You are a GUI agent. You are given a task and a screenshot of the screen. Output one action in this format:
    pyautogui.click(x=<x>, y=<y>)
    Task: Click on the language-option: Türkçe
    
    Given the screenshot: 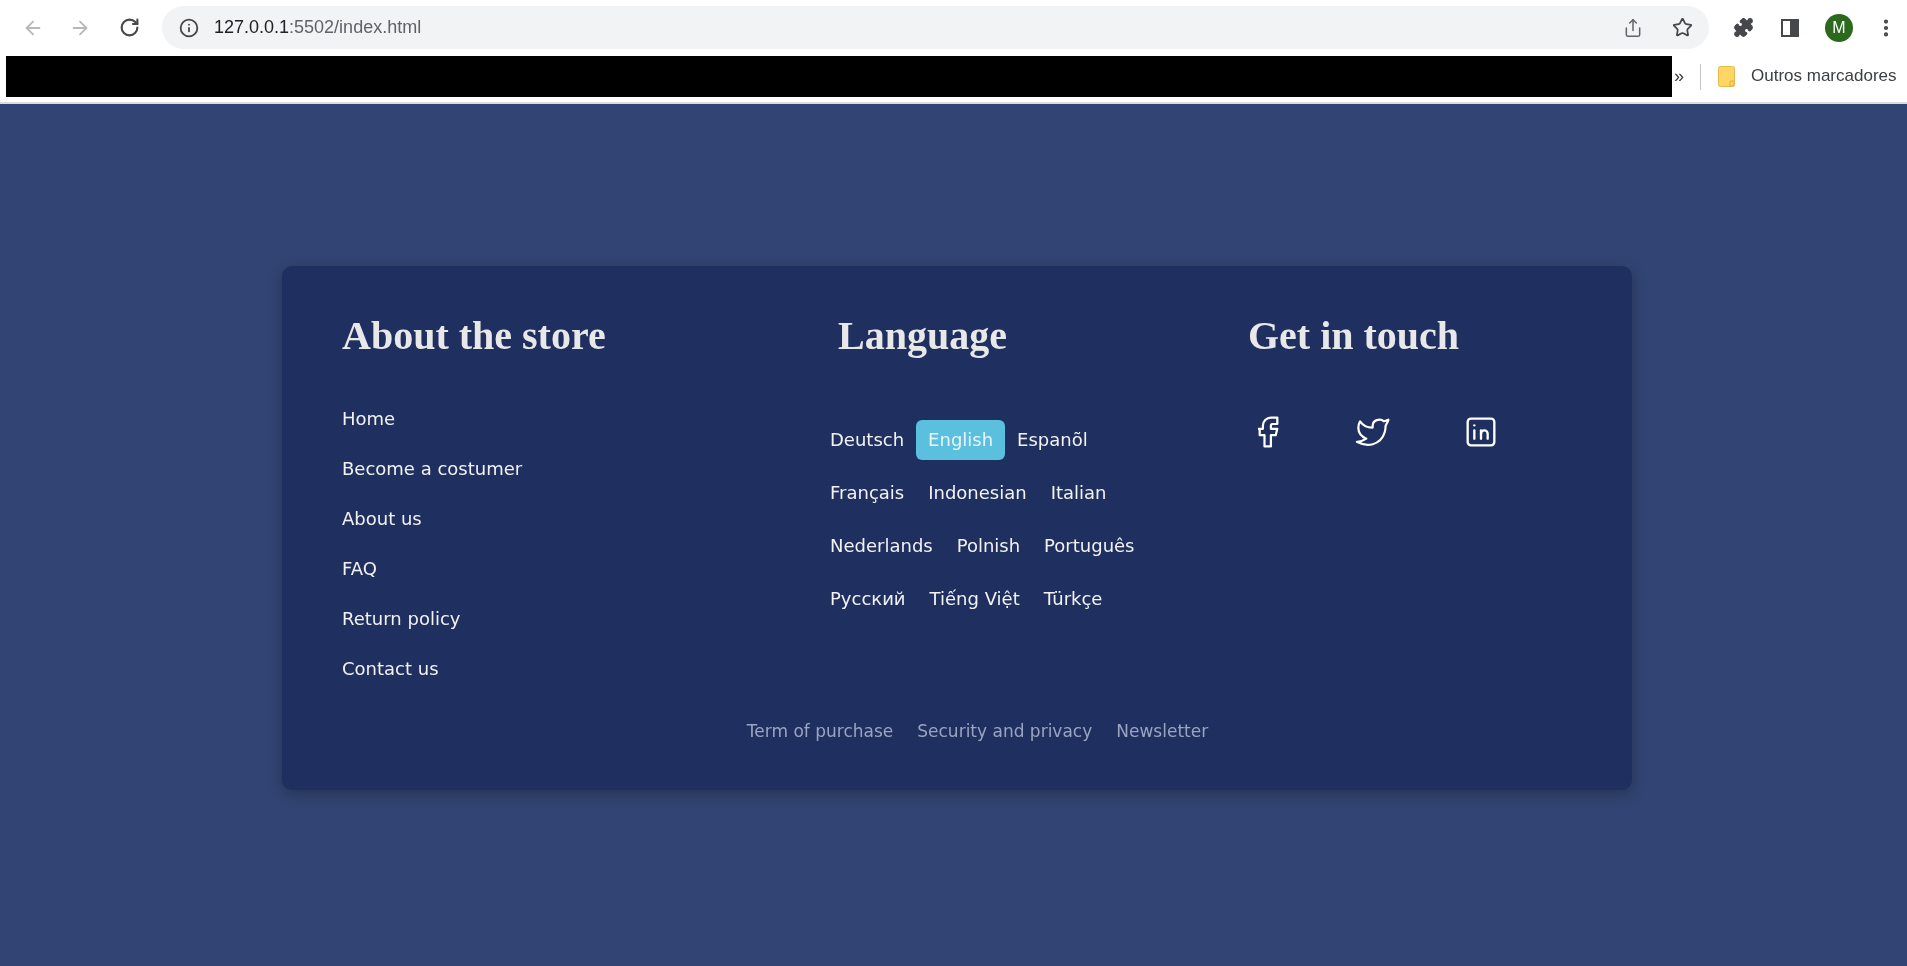 What is the action you would take?
    pyautogui.click(x=1073, y=599)
    